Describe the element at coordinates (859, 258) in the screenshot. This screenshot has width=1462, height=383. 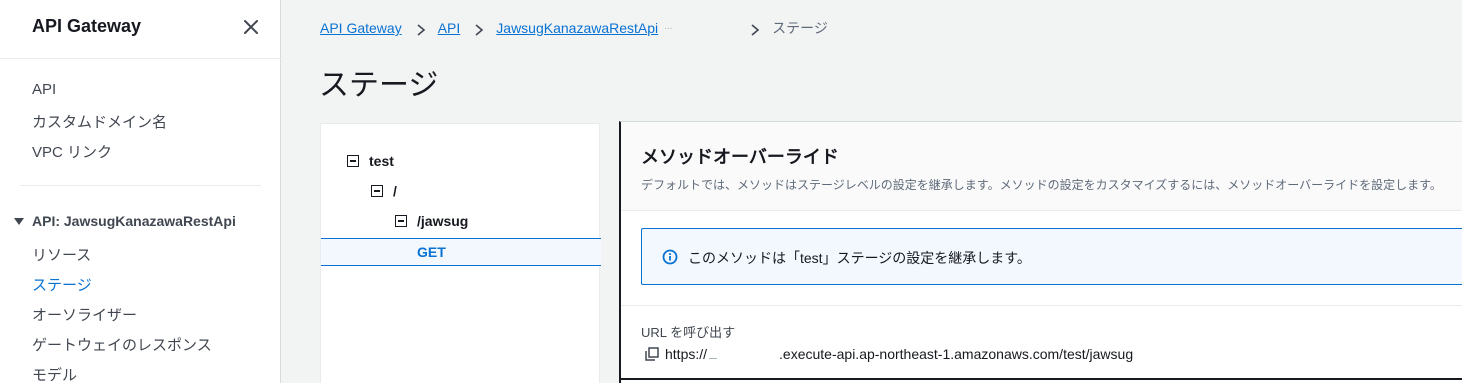
I see `info-alert-text: このメソッドは「test」ステージの設定を継承します。` at that location.